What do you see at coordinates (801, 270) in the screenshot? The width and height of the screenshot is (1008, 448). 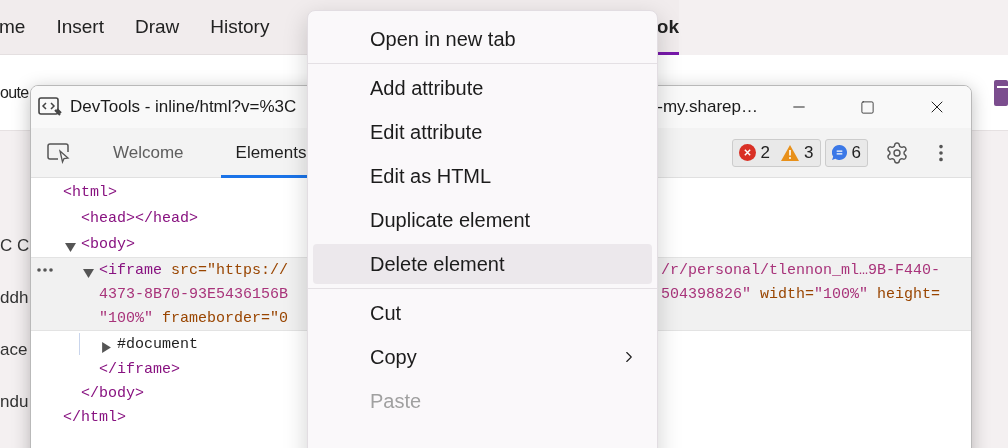 I see `code-line: /r/personal/tlennon_ml…9B-F440-` at bounding box center [801, 270].